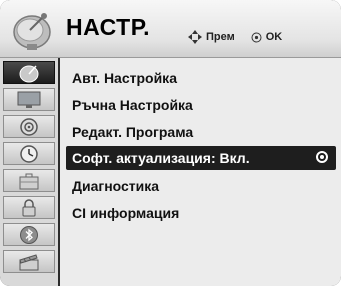 This screenshot has width=341, height=286. I want to click on menu-item-diagnostics: Диагностика, so click(201, 186).